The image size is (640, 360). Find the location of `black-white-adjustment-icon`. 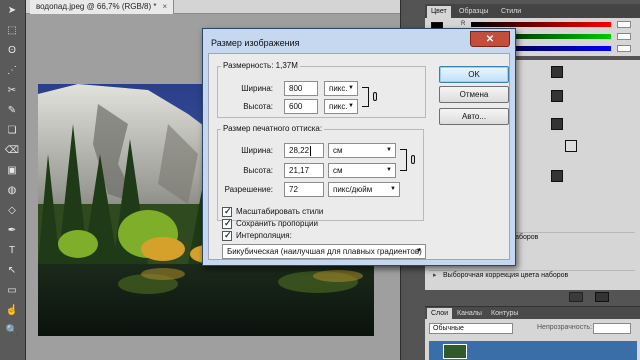

black-white-adjustment-icon is located at coordinates (557, 176).